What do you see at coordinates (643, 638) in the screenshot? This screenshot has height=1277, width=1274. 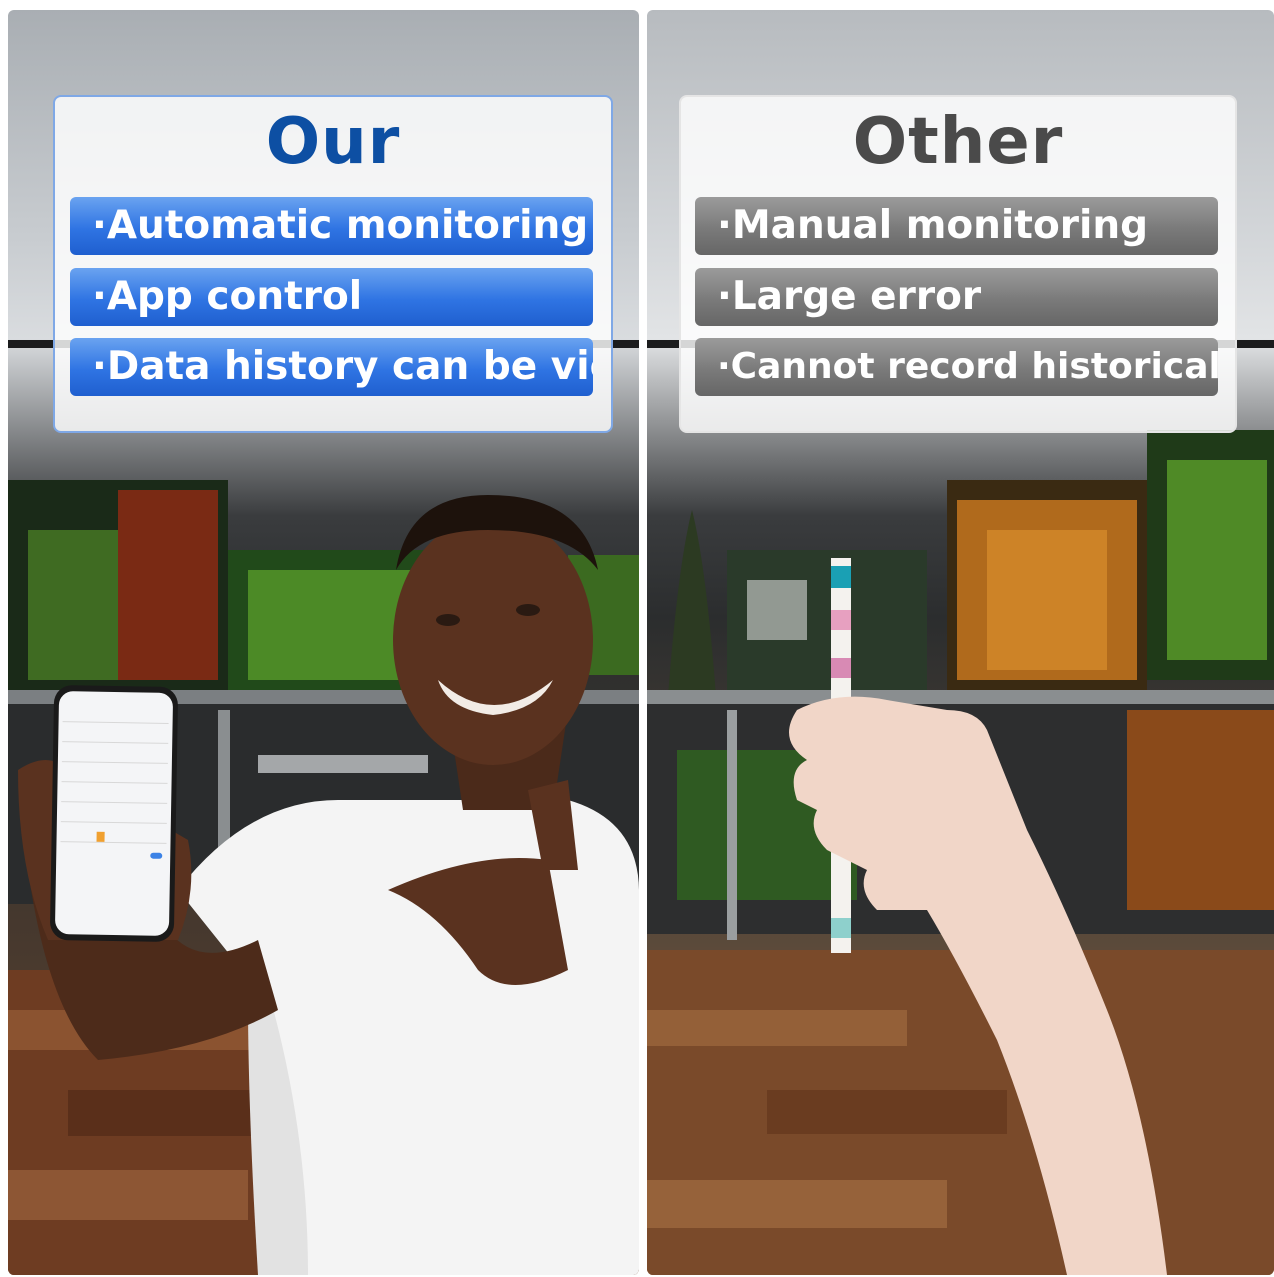 I see `panel-divider` at bounding box center [643, 638].